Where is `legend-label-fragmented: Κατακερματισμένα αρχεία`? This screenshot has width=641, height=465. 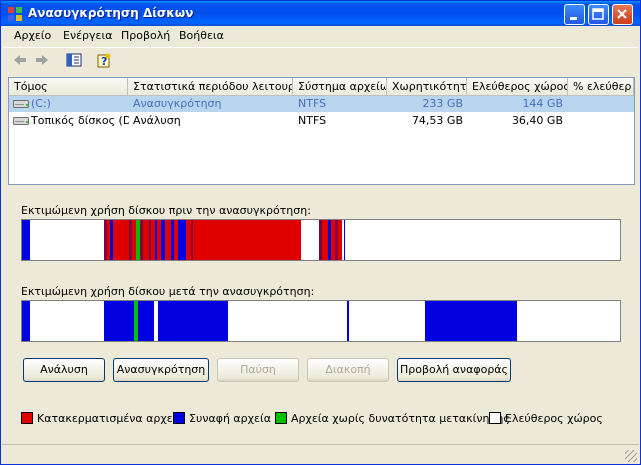 legend-label-fragmented: Κατακερματισμένα αρχεία is located at coordinates (110, 418).